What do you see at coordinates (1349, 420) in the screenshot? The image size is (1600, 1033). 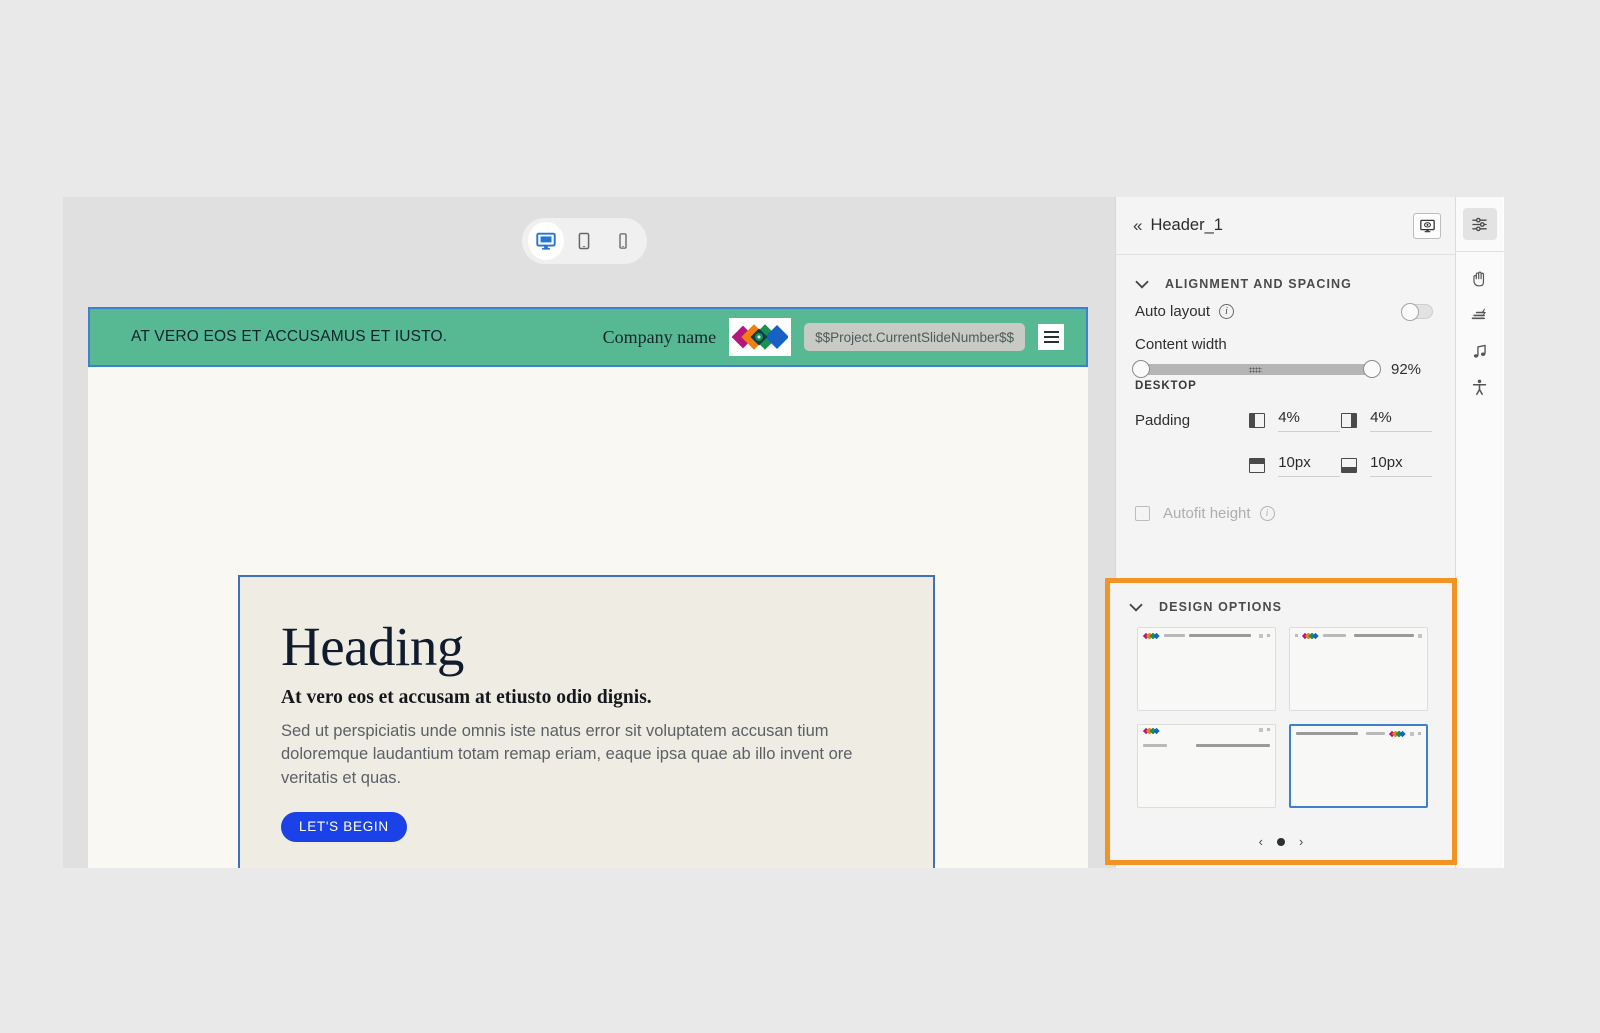 I see `padding-right-icon` at bounding box center [1349, 420].